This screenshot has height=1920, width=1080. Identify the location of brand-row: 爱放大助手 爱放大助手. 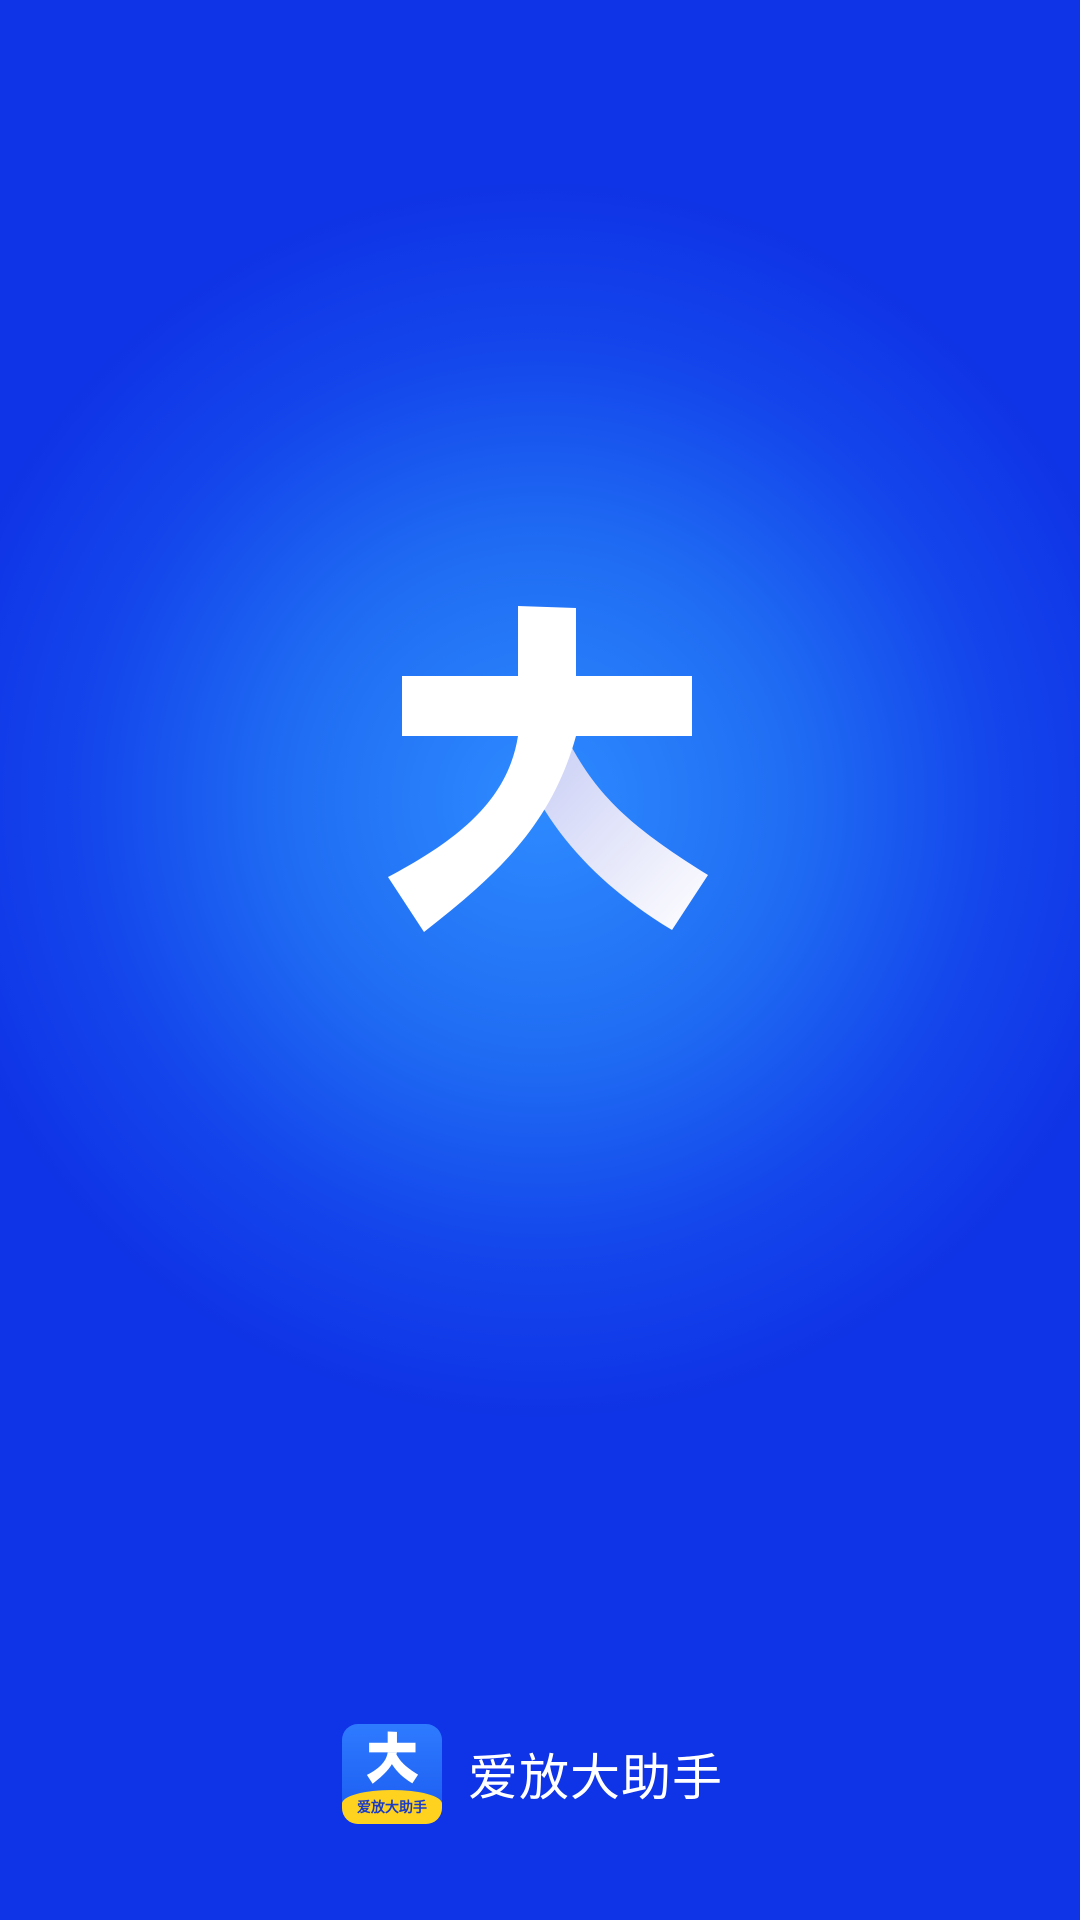
(532, 1774).